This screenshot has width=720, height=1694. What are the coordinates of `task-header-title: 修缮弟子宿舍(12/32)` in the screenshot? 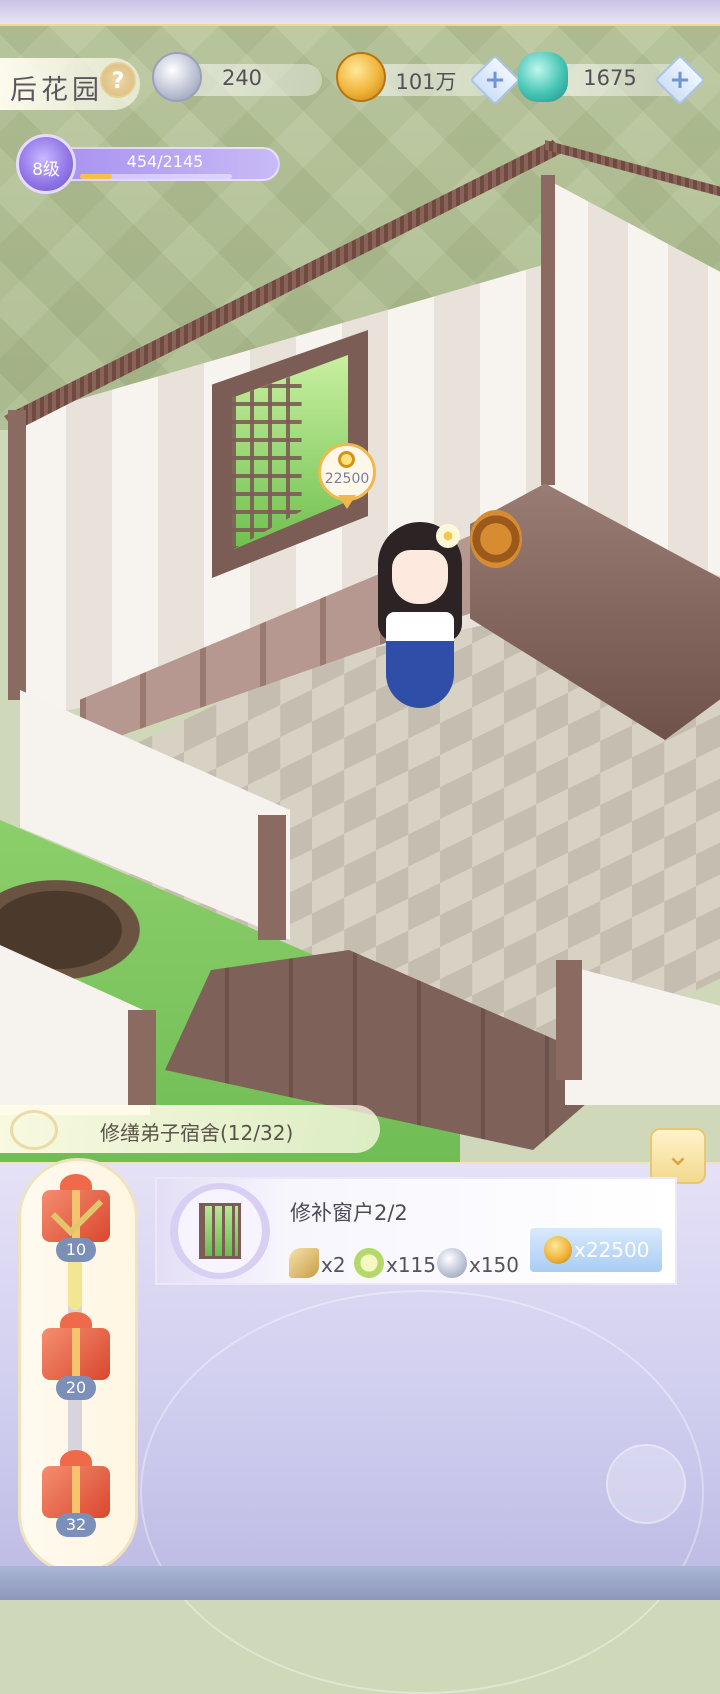 It's located at (197, 1133).